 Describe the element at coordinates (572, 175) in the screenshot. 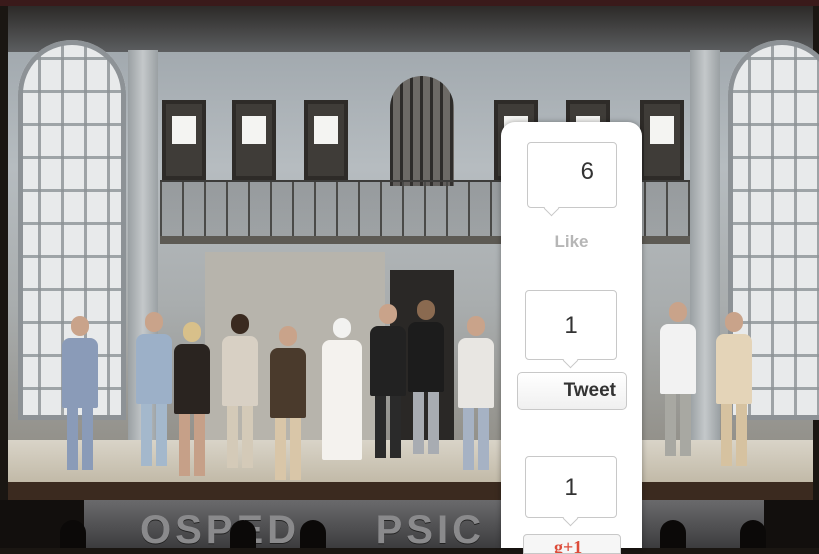

I see `facebook-like-count: 6` at that location.